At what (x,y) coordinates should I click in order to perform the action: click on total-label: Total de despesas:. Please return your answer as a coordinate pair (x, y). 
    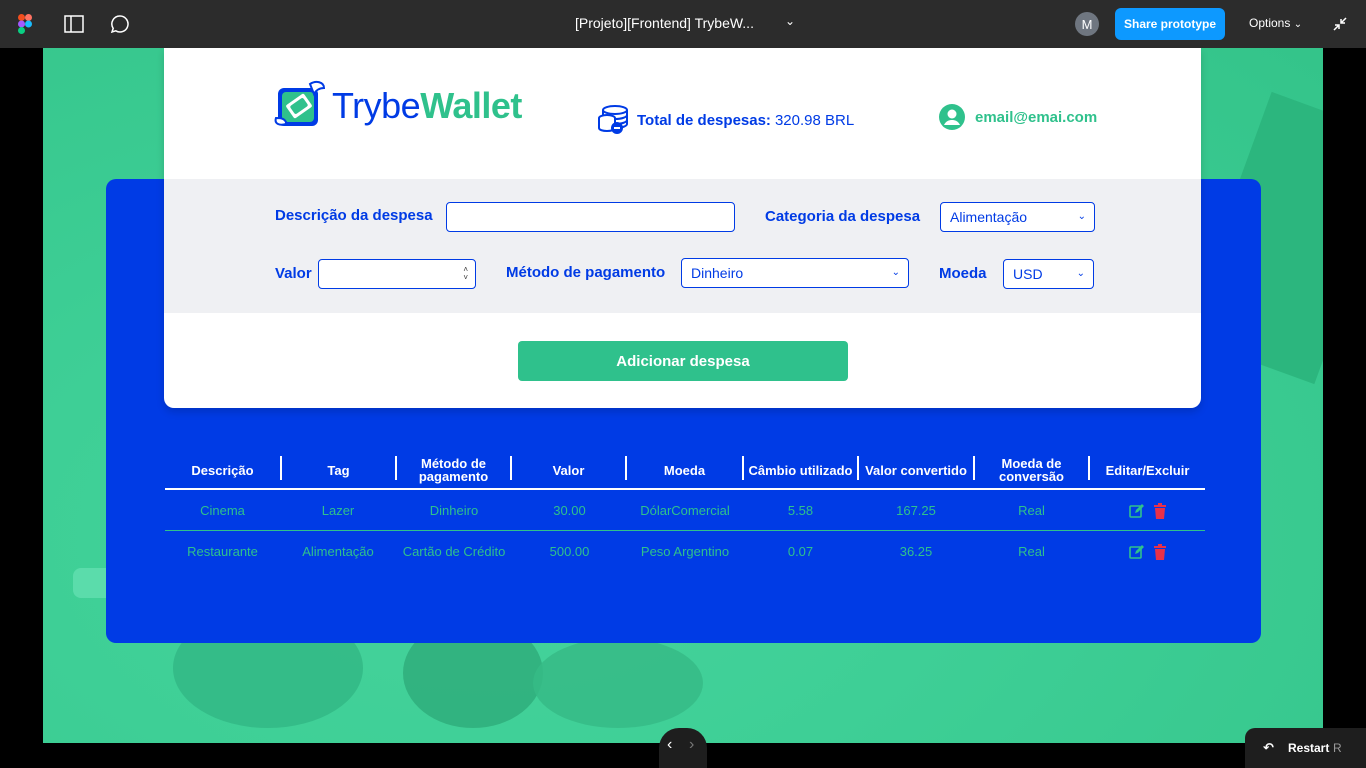
    Looking at the image, I should click on (704, 120).